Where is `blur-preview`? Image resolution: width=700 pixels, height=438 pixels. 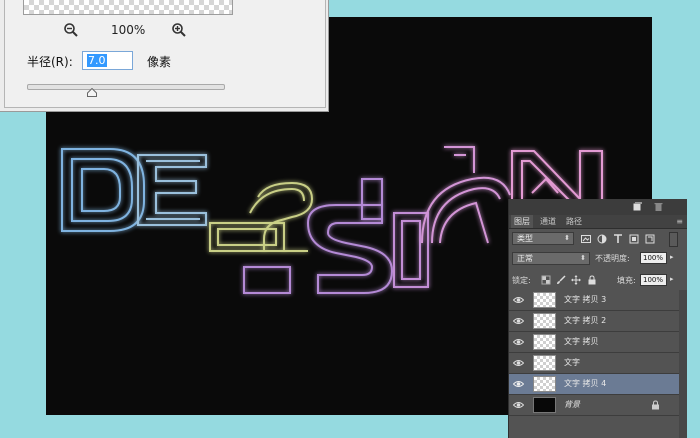
blur-preview is located at coordinates (128, 7).